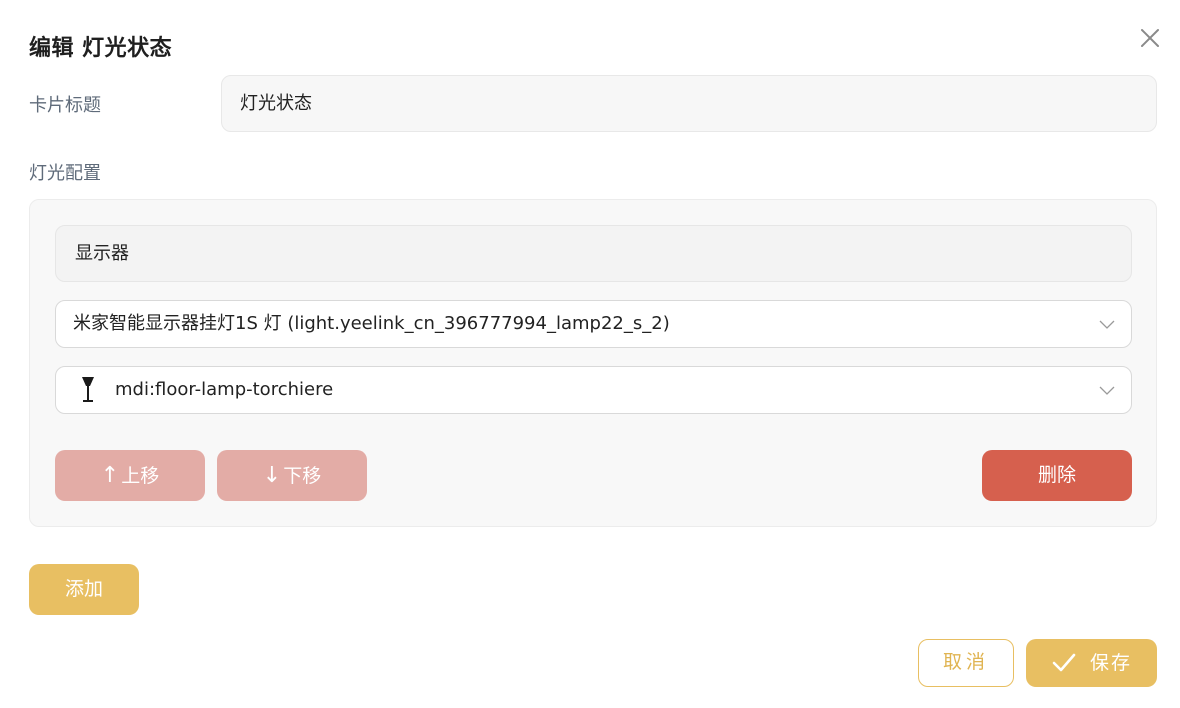  I want to click on card-title-input: 灯光状态, so click(689, 103).